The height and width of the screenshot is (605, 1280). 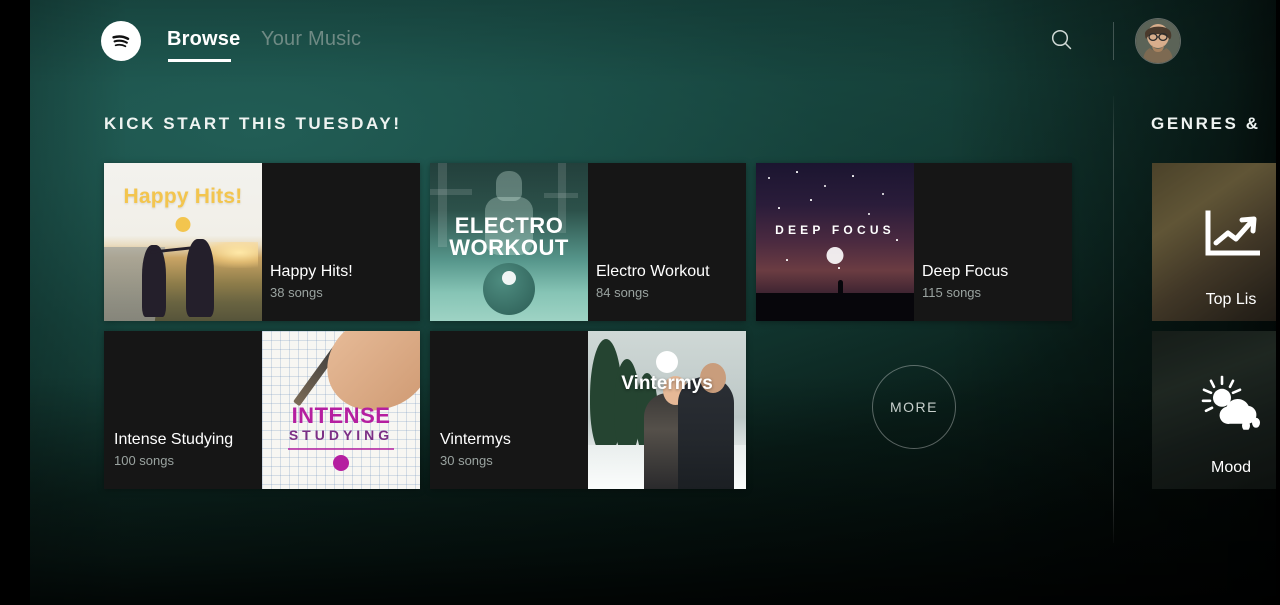 What do you see at coordinates (640, 41) in the screenshot?
I see `top-navigation-bar: Browse Your Music` at bounding box center [640, 41].